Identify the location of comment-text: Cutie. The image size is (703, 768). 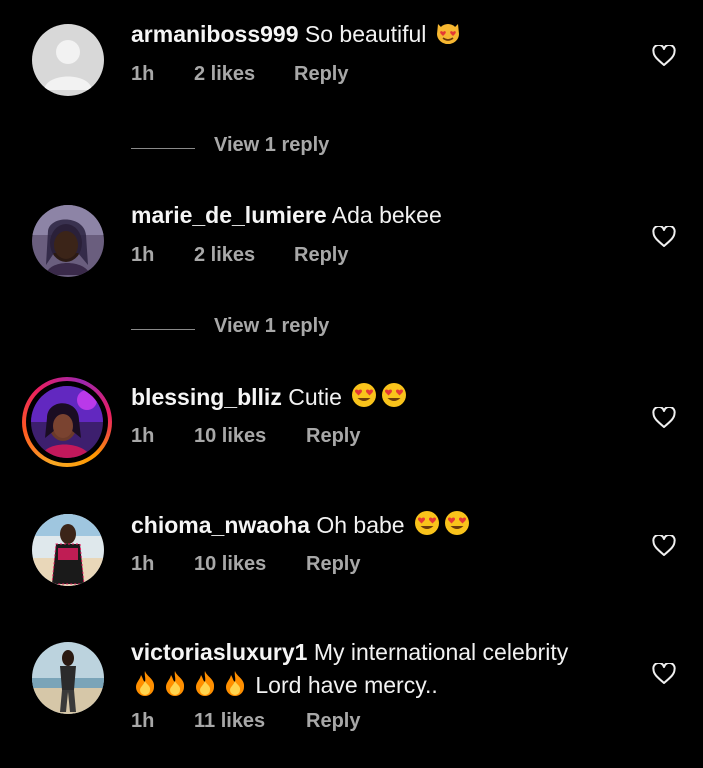
(315, 397).